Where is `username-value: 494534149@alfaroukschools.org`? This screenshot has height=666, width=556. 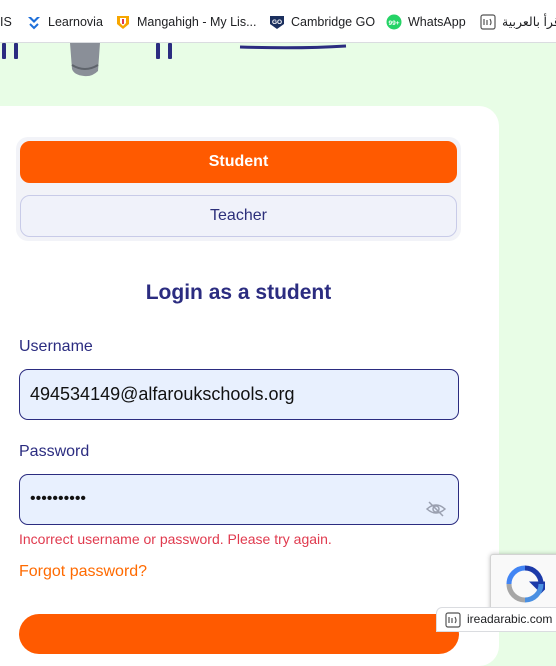 username-value: 494534149@alfaroukschools.org is located at coordinates (162, 394).